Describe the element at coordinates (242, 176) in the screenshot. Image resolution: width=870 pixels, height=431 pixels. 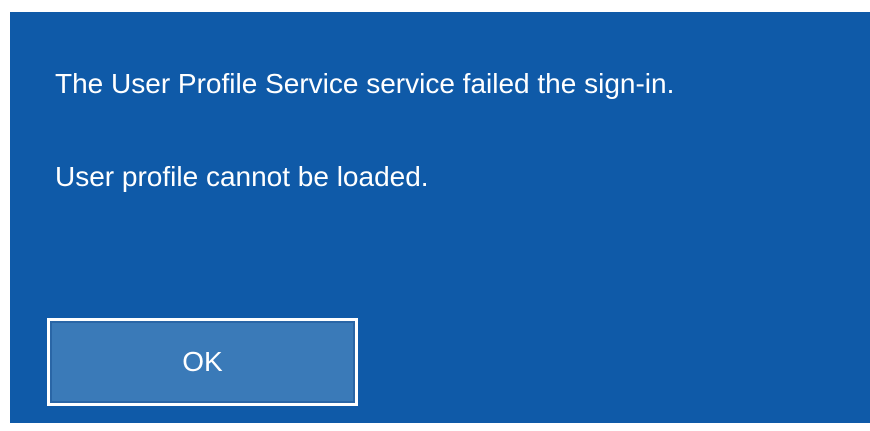
I see `error-detail-message: User profile cannot be loaded.` at that location.